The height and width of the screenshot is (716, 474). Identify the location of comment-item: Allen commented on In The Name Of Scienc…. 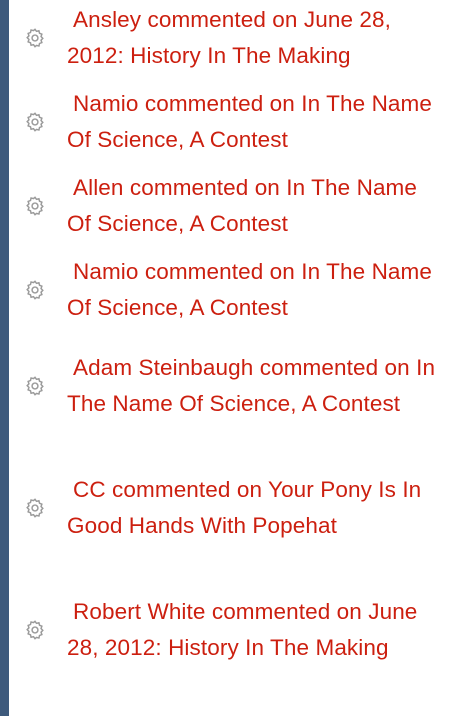
(241, 206).